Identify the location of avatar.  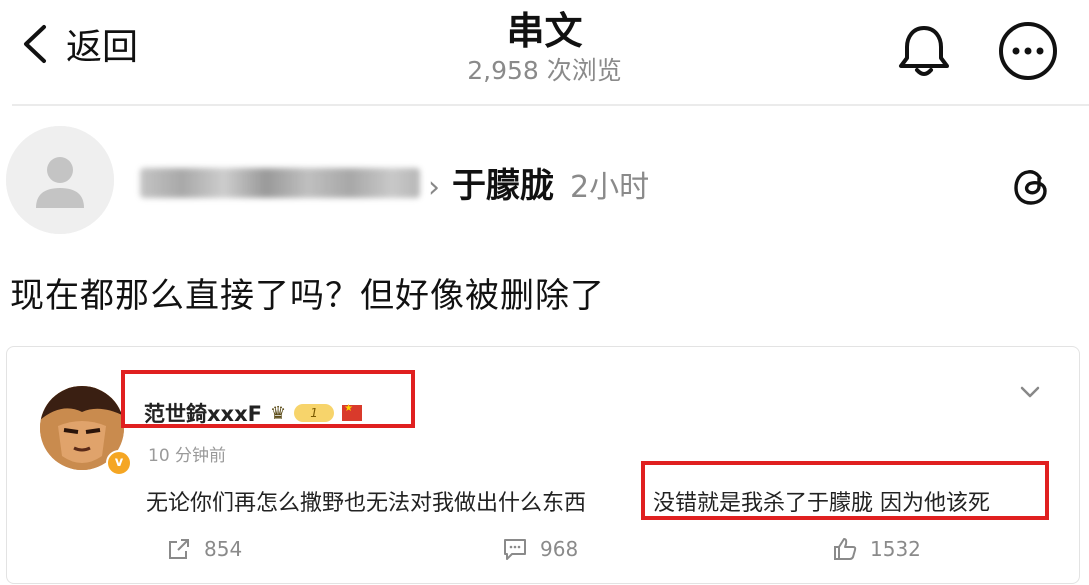
(60, 180).